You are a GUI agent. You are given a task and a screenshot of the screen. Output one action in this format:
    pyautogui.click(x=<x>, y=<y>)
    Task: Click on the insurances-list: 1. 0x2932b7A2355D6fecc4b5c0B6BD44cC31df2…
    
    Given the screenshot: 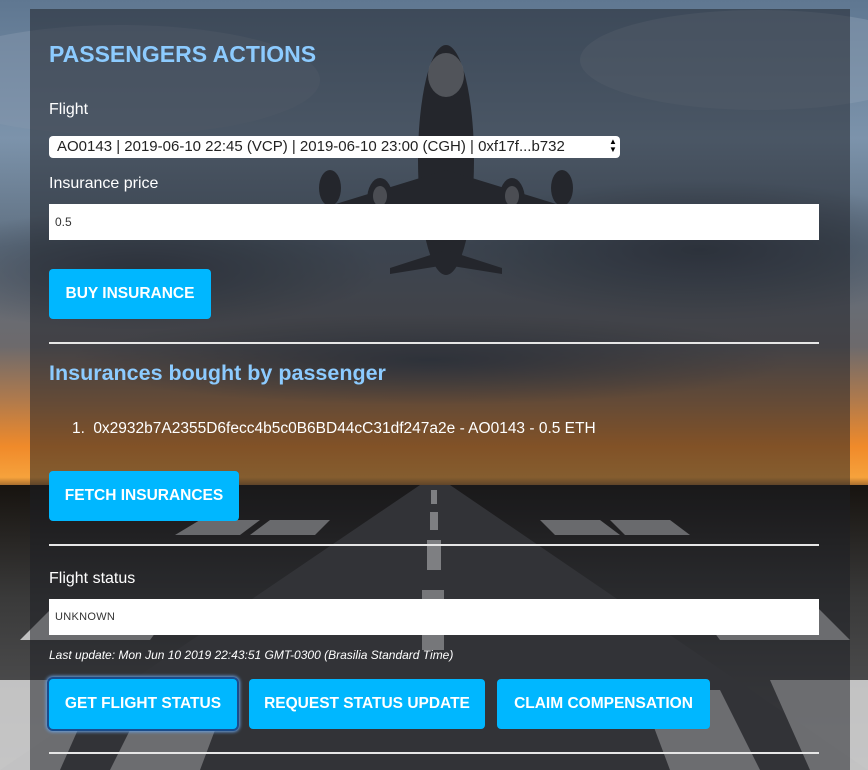 What is the action you would take?
    pyautogui.click(x=334, y=429)
    